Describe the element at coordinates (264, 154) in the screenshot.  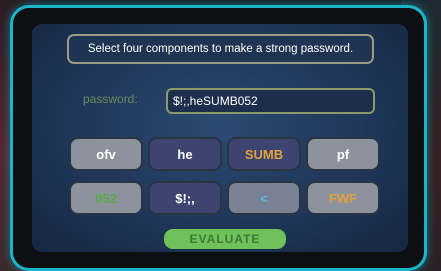
I see `key-sumb: SUMB` at that location.